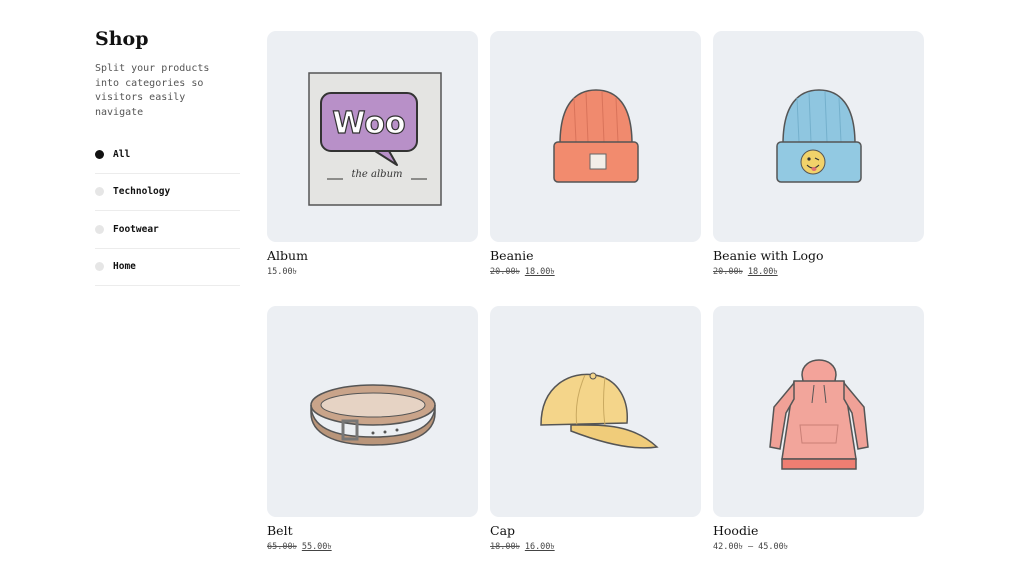 This screenshot has width=1024, height=577. I want to click on original-price: 65.00৳, so click(282, 547).